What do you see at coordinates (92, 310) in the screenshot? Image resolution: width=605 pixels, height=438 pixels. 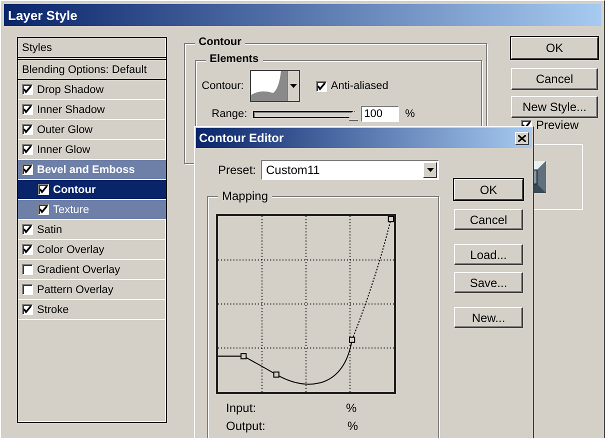 I see `style-list-item: Stroke` at bounding box center [92, 310].